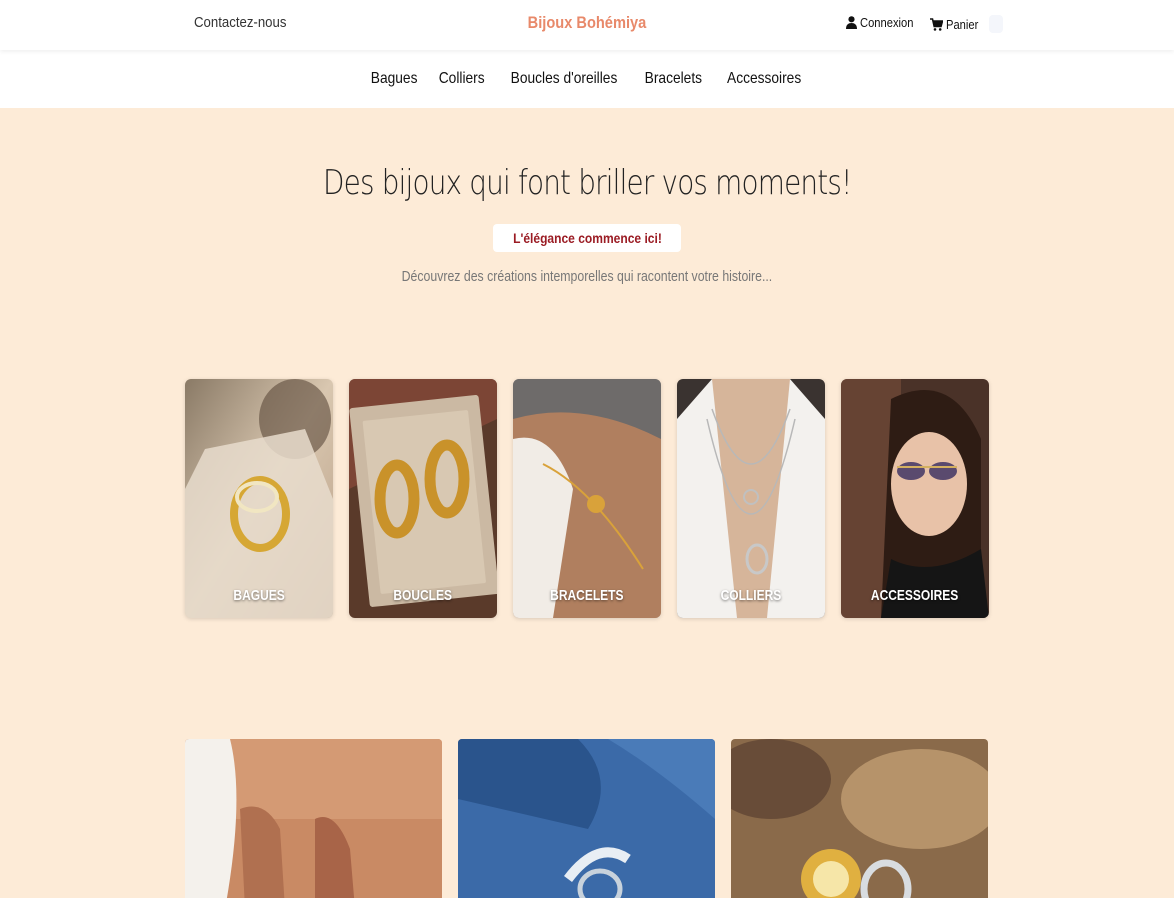  I want to click on cart-icon, so click(936, 24).